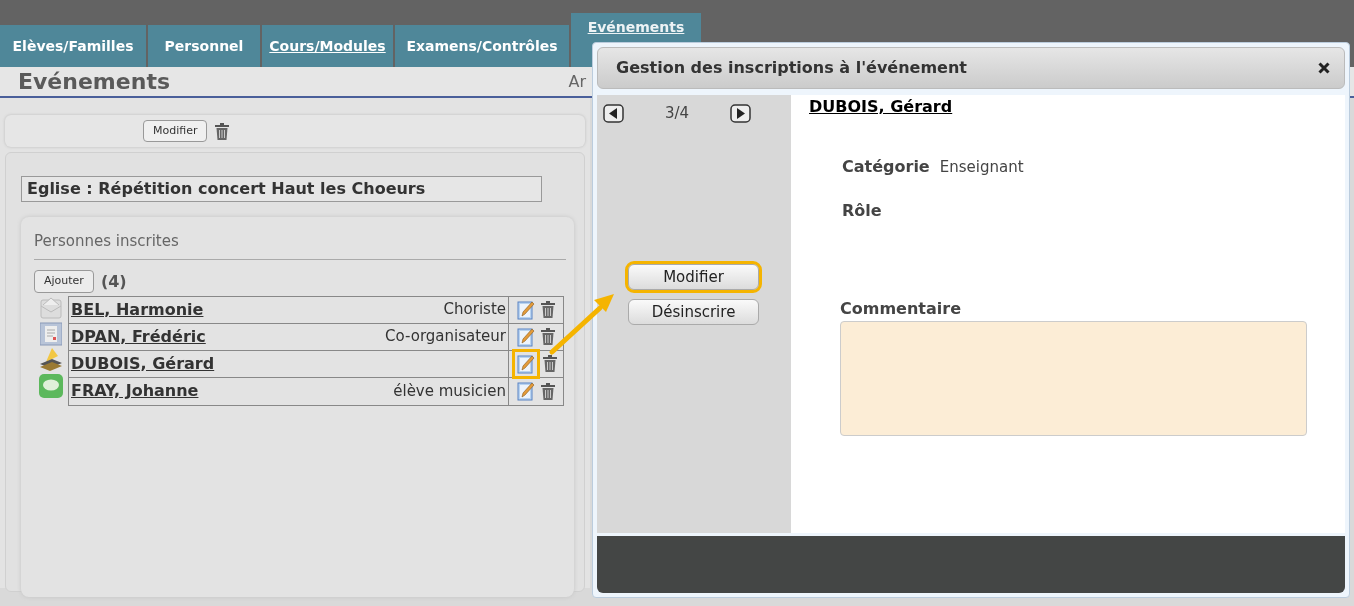  I want to click on field-label: Catégorie, so click(886, 166).